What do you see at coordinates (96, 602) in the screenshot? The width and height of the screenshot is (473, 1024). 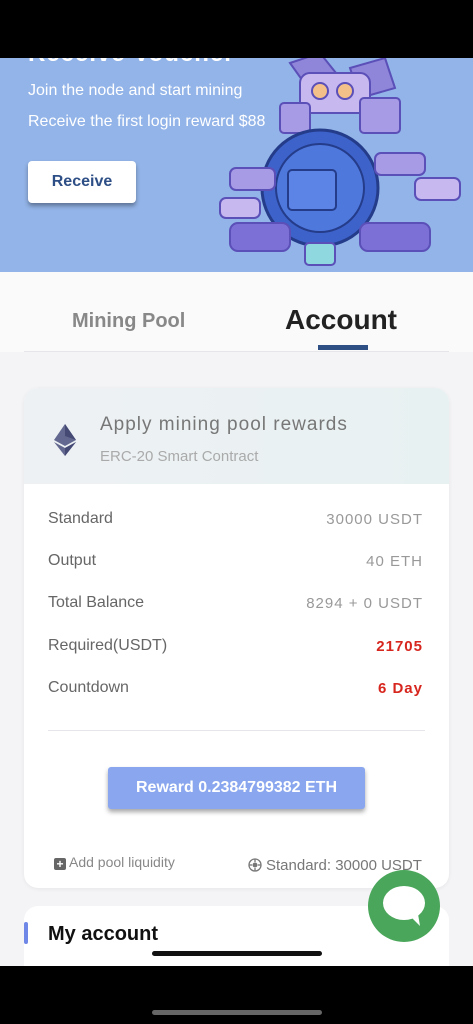 I see `row-label-total-balance: Total Balance` at bounding box center [96, 602].